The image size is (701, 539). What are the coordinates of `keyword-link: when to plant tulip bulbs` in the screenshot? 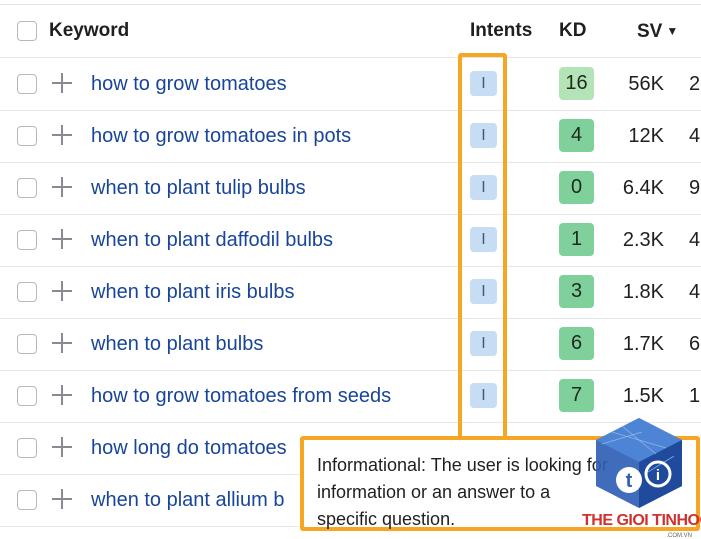 It's located at (198, 188).